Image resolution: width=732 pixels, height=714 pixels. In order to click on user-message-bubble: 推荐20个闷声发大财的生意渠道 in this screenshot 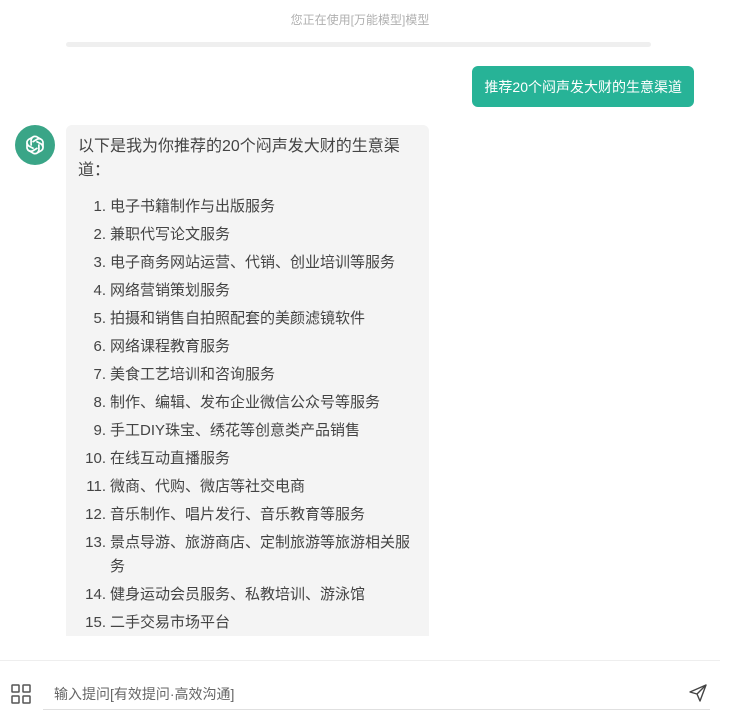, I will do `click(583, 86)`.